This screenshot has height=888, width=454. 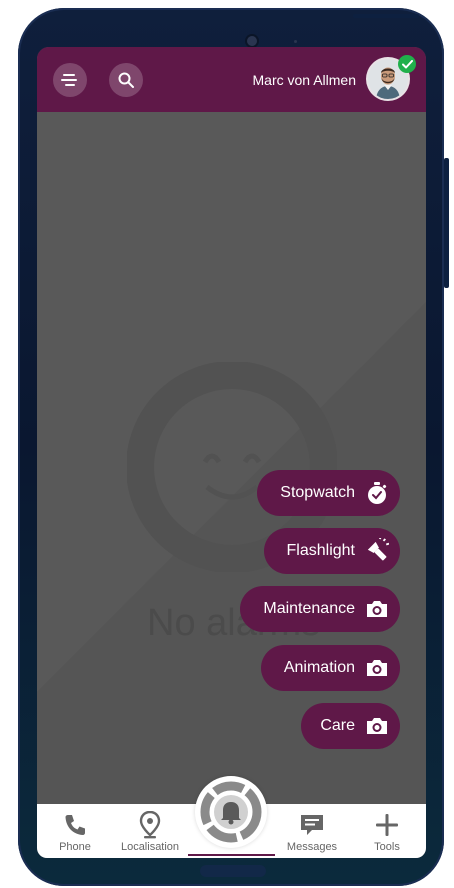 What do you see at coordinates (386, 16) in the screenshot?
I see `power-button` at bounding box center [386, 16].